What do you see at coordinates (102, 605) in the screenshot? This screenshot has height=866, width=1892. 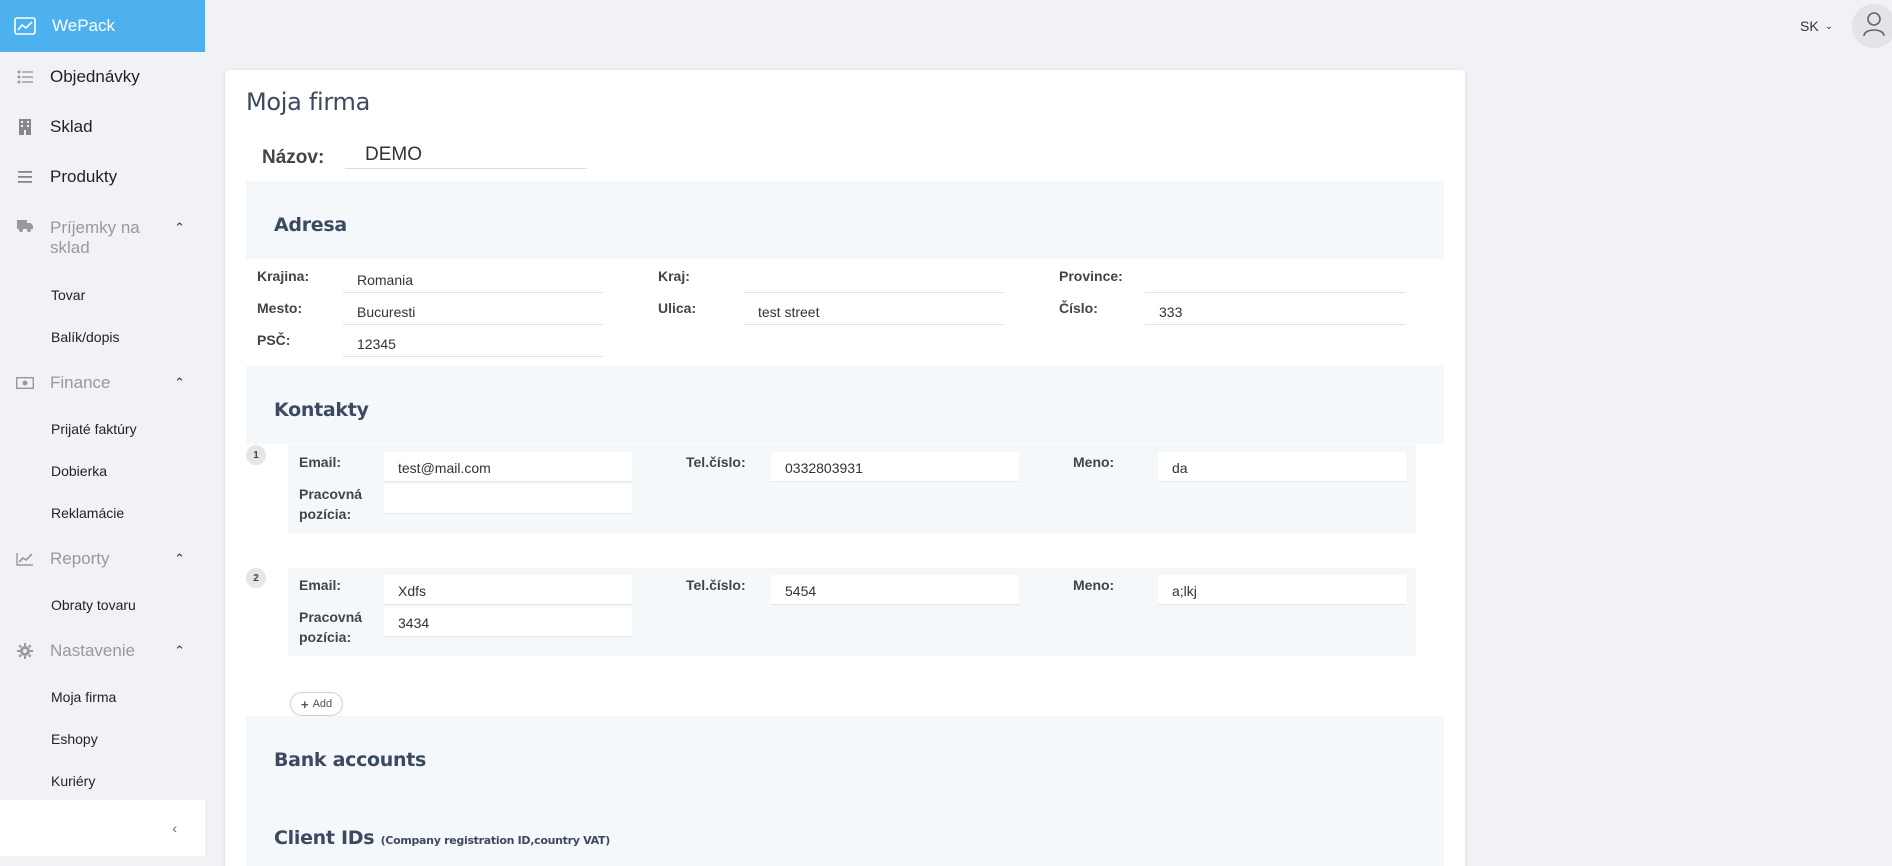 I see `sidebar-item-turnover: Obraty tovaru` at bounding box center [102, 605].